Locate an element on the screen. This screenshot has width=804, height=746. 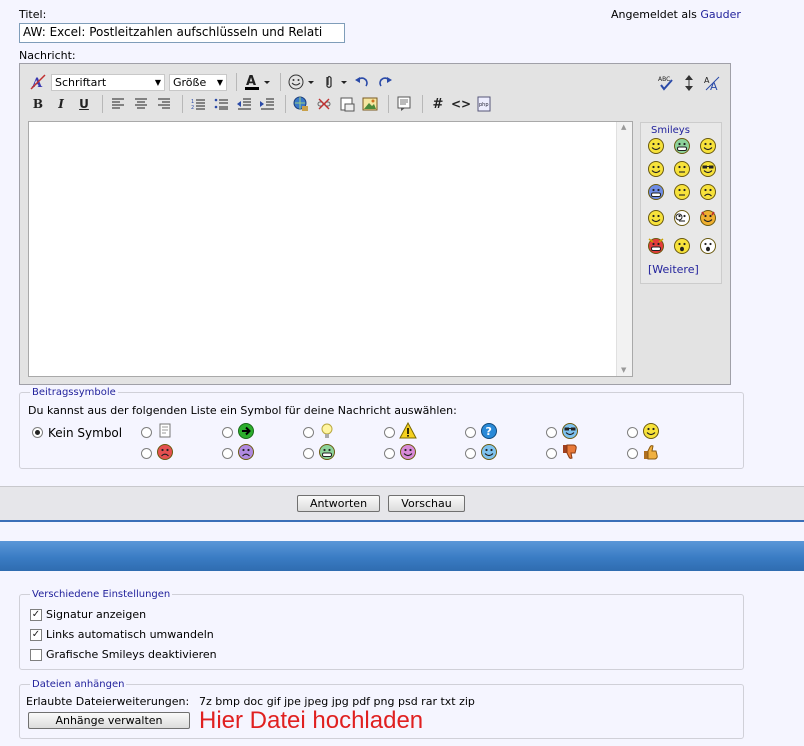
quote-icon is located at coordinates (404, 104).